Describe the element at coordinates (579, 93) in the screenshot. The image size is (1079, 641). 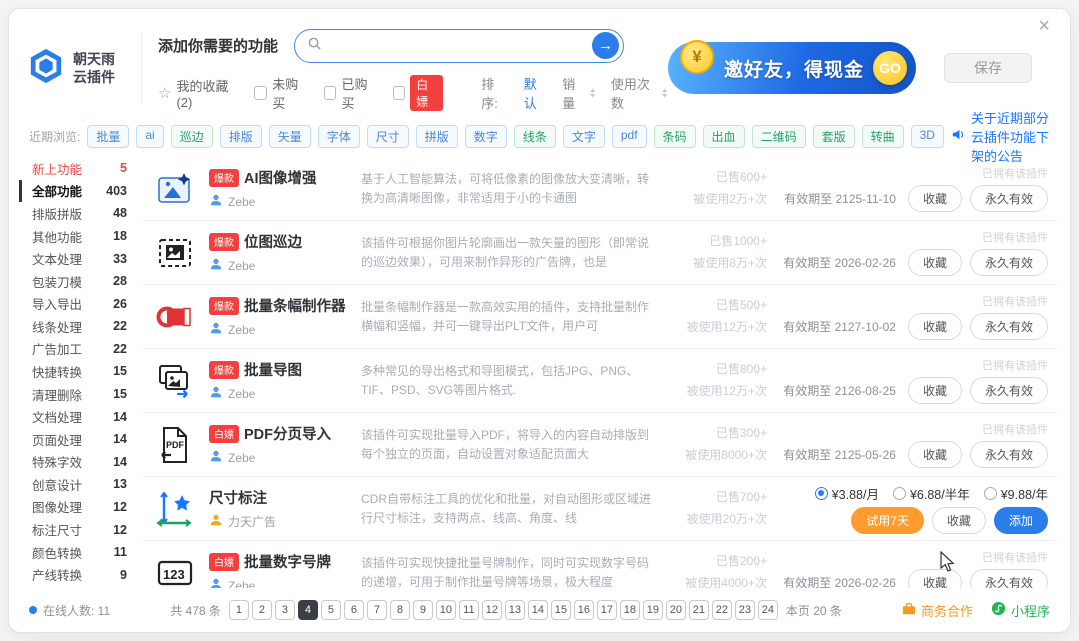
I see `sort-option: 销量` at that location.